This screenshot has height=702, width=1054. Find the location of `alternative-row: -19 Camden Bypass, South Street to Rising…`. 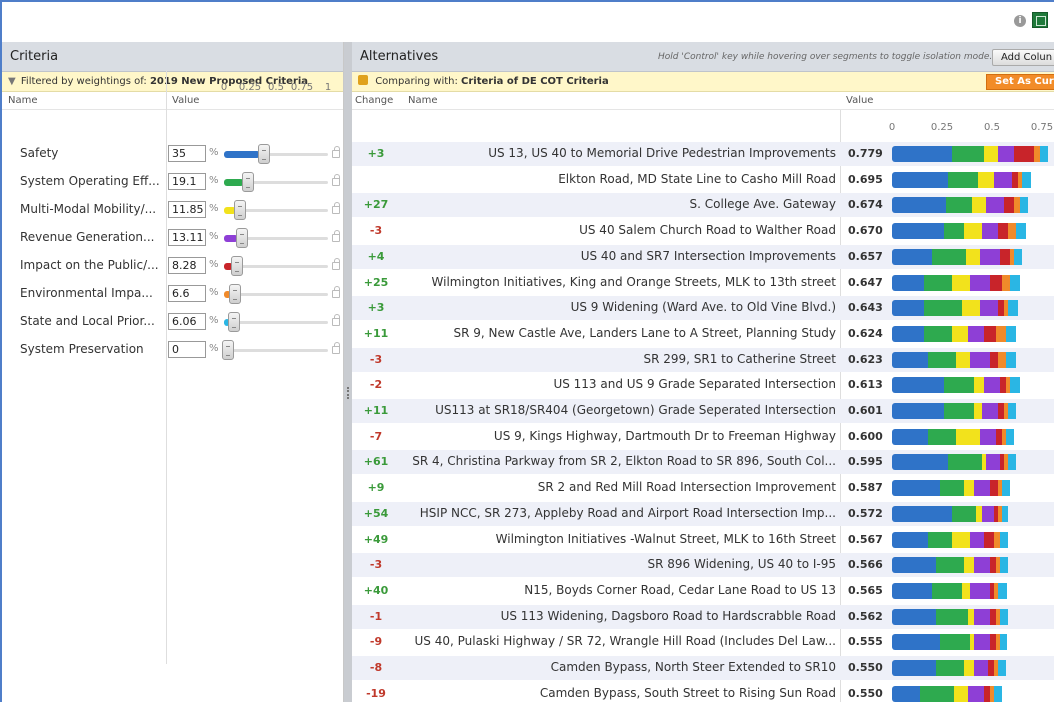

alternative-row: -19 Camden Bypass, South Street to Rising… is located at coordinates (703, 692).